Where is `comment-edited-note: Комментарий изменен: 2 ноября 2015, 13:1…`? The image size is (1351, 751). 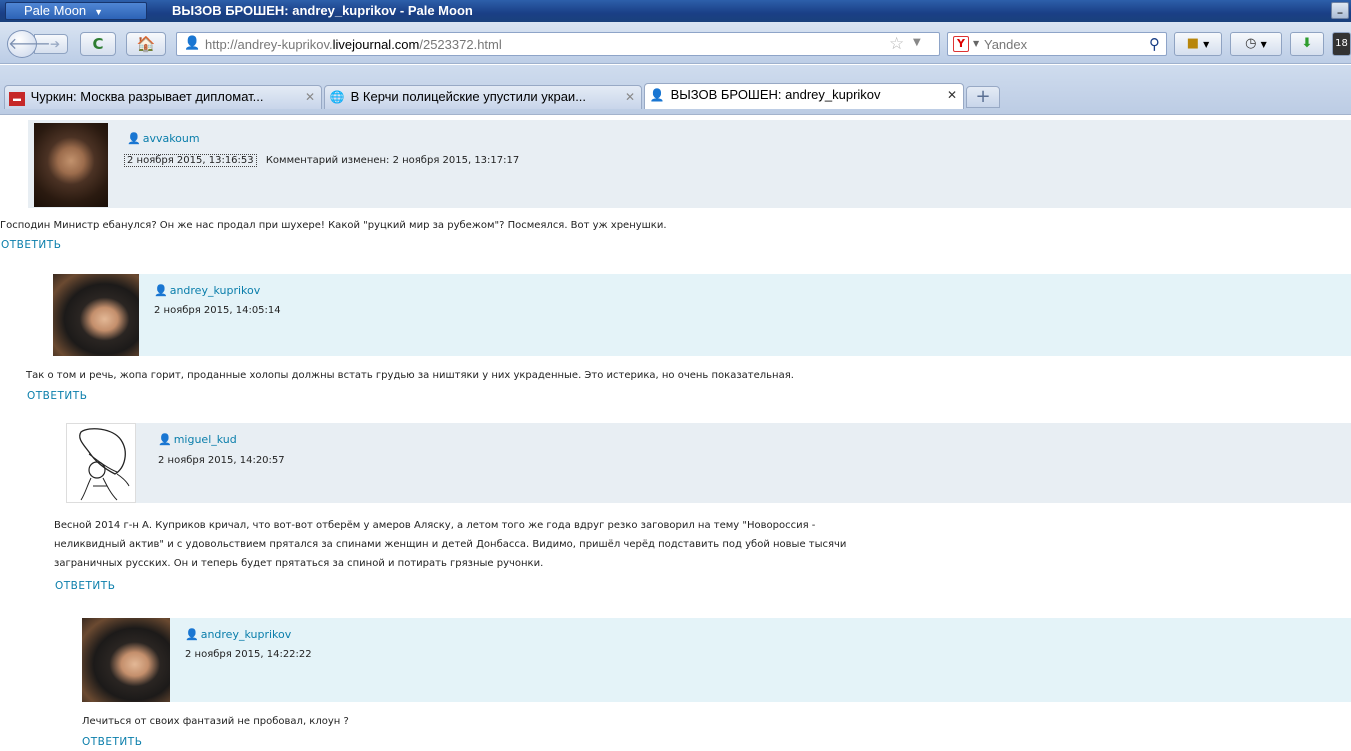
comment-edited-note: Комментарий изменен: 2 ноября 2015, 13:1… is located at coordinates (392, 160).